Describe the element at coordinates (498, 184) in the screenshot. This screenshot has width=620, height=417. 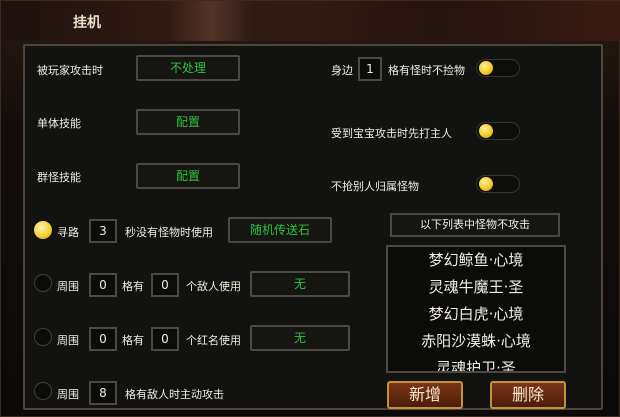
I see `no-steal-toggle` at that location.